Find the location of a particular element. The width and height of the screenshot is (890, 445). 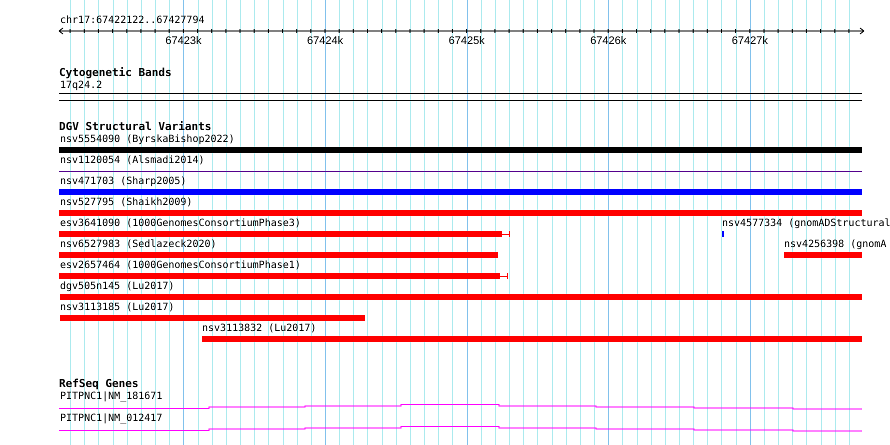

location-label: chr17:67422122..67427794 is located at coordinates (132, 21).